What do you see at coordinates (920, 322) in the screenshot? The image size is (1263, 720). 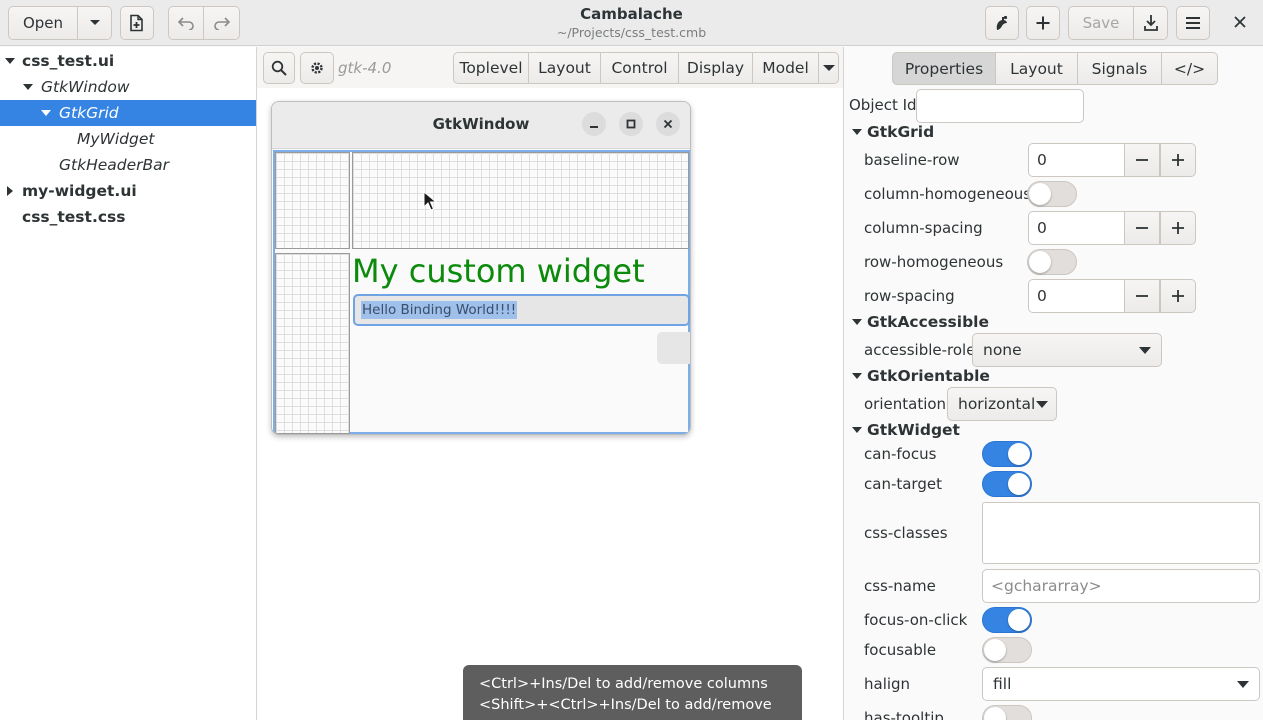 I see `section-gtkaccessible: GtkAccessible` at bounding box center [920, 322].